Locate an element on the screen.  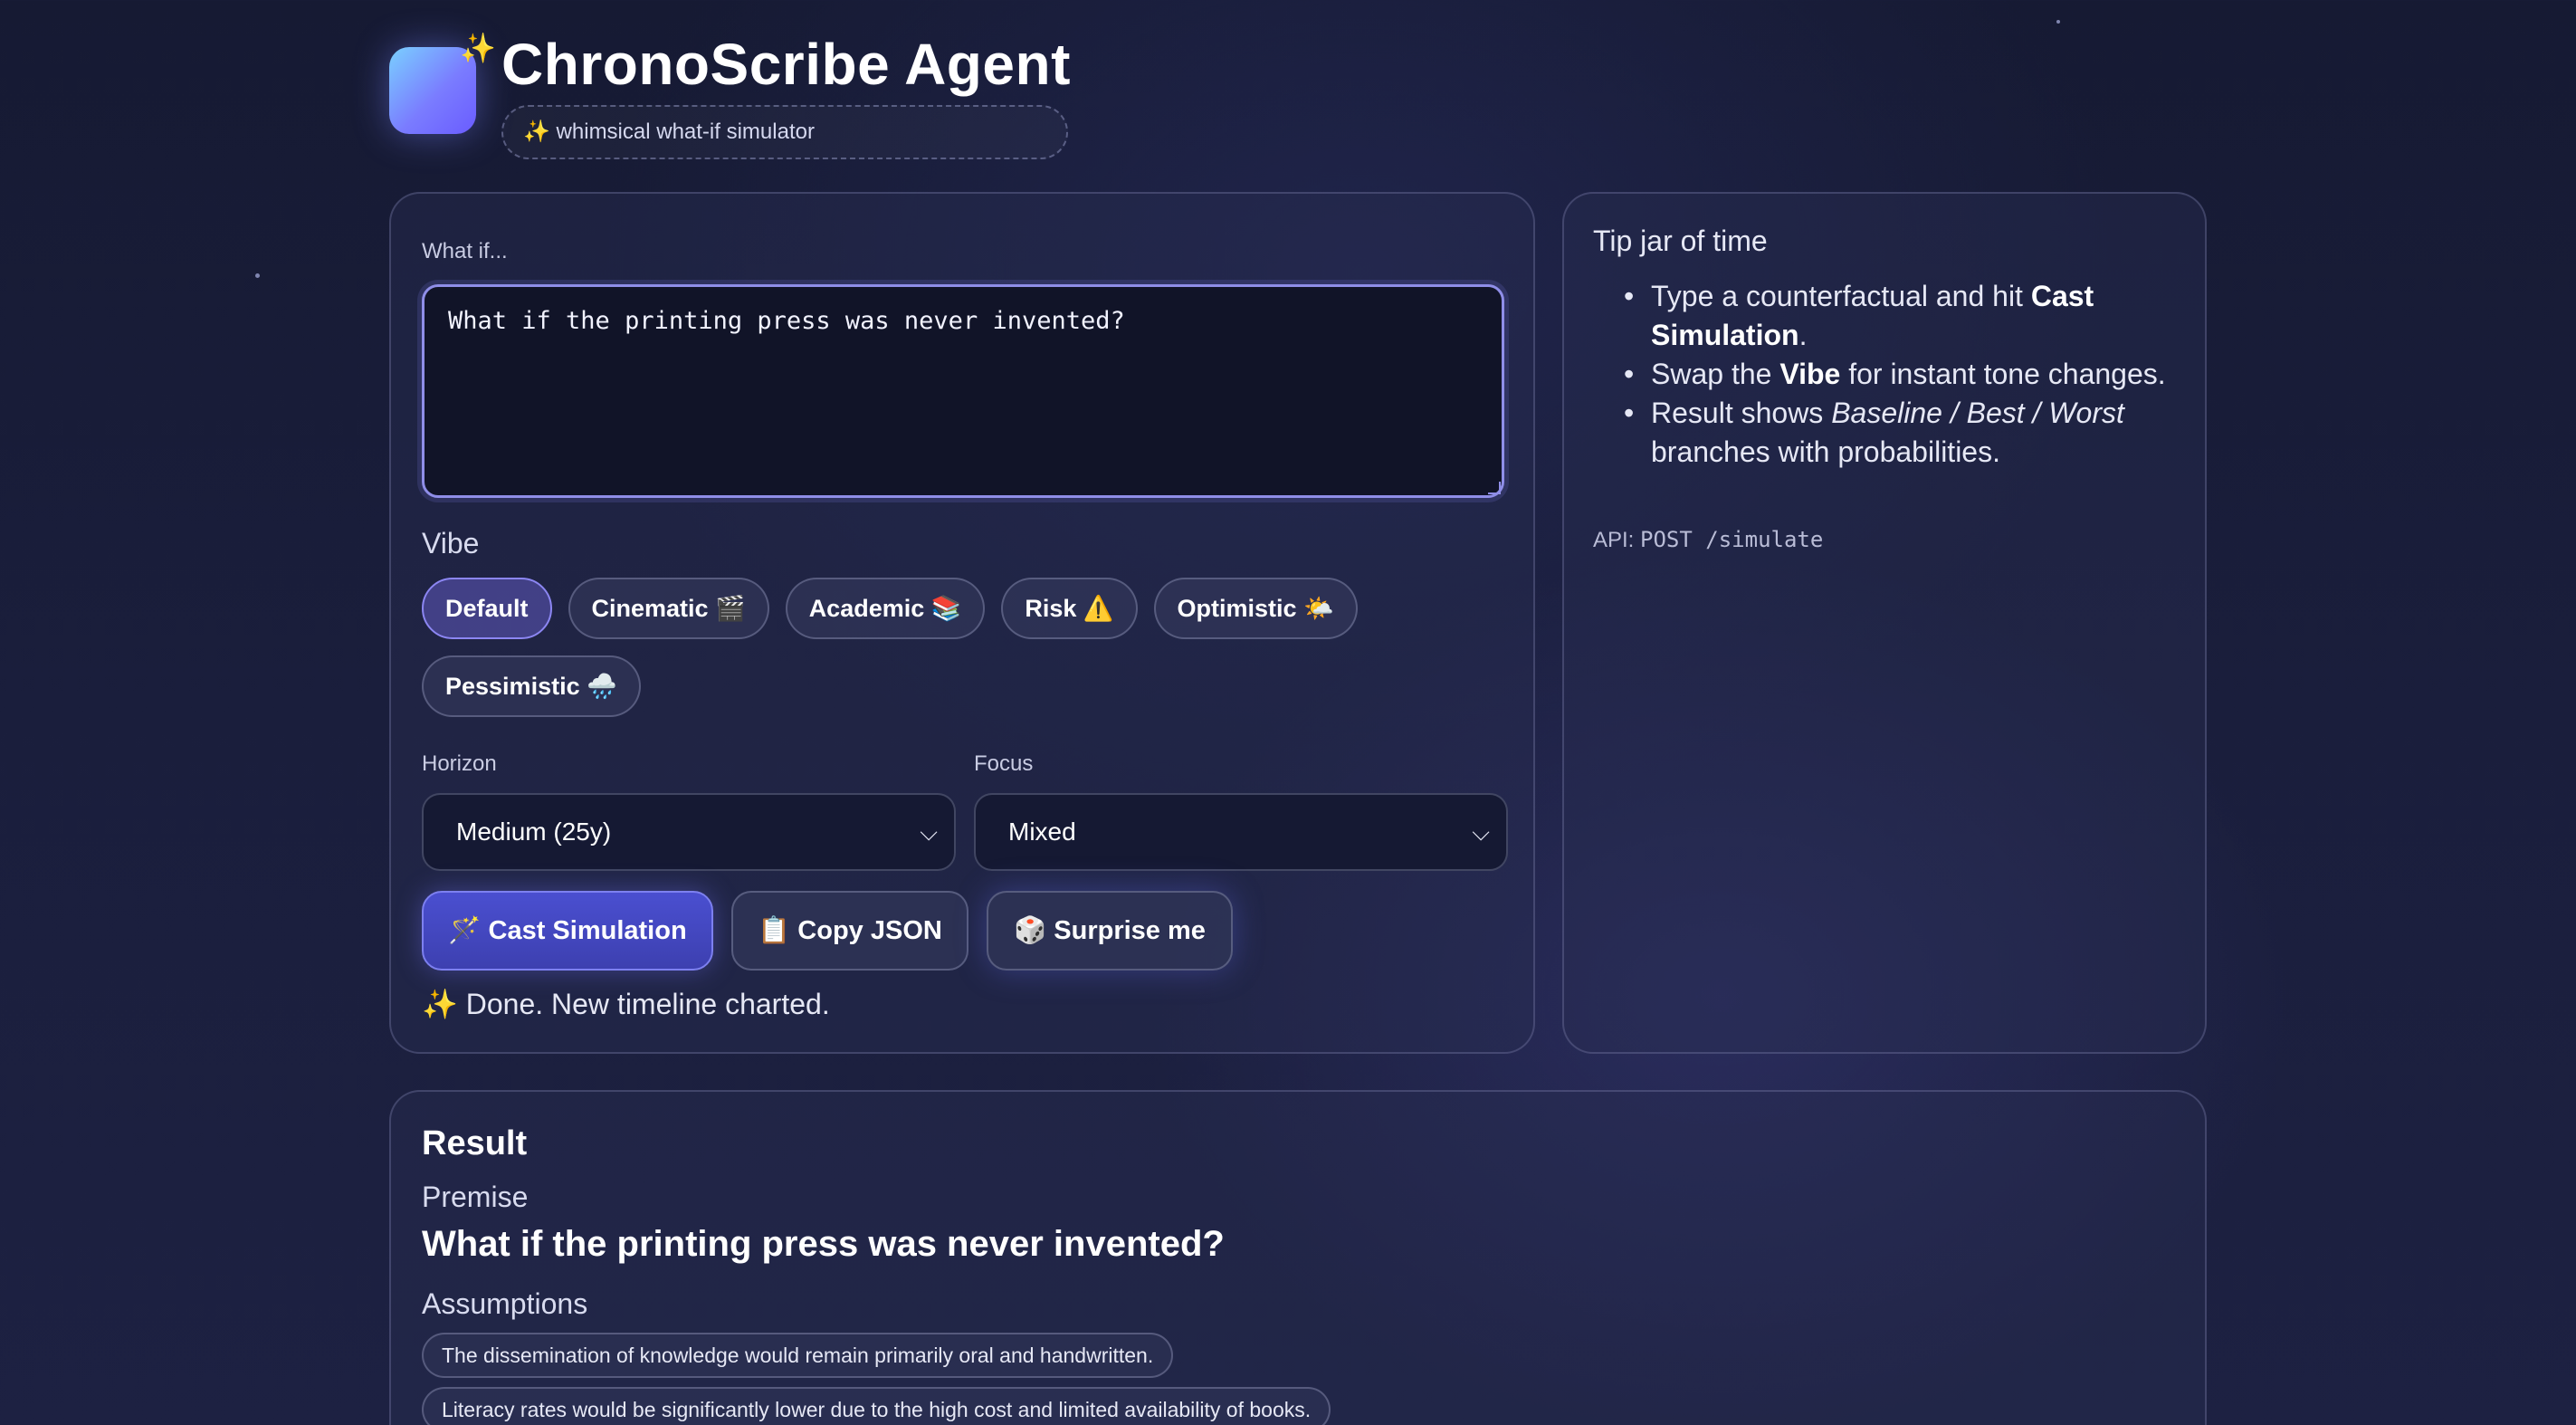
premise-label: Premise is located at coordinates (475, 1197).